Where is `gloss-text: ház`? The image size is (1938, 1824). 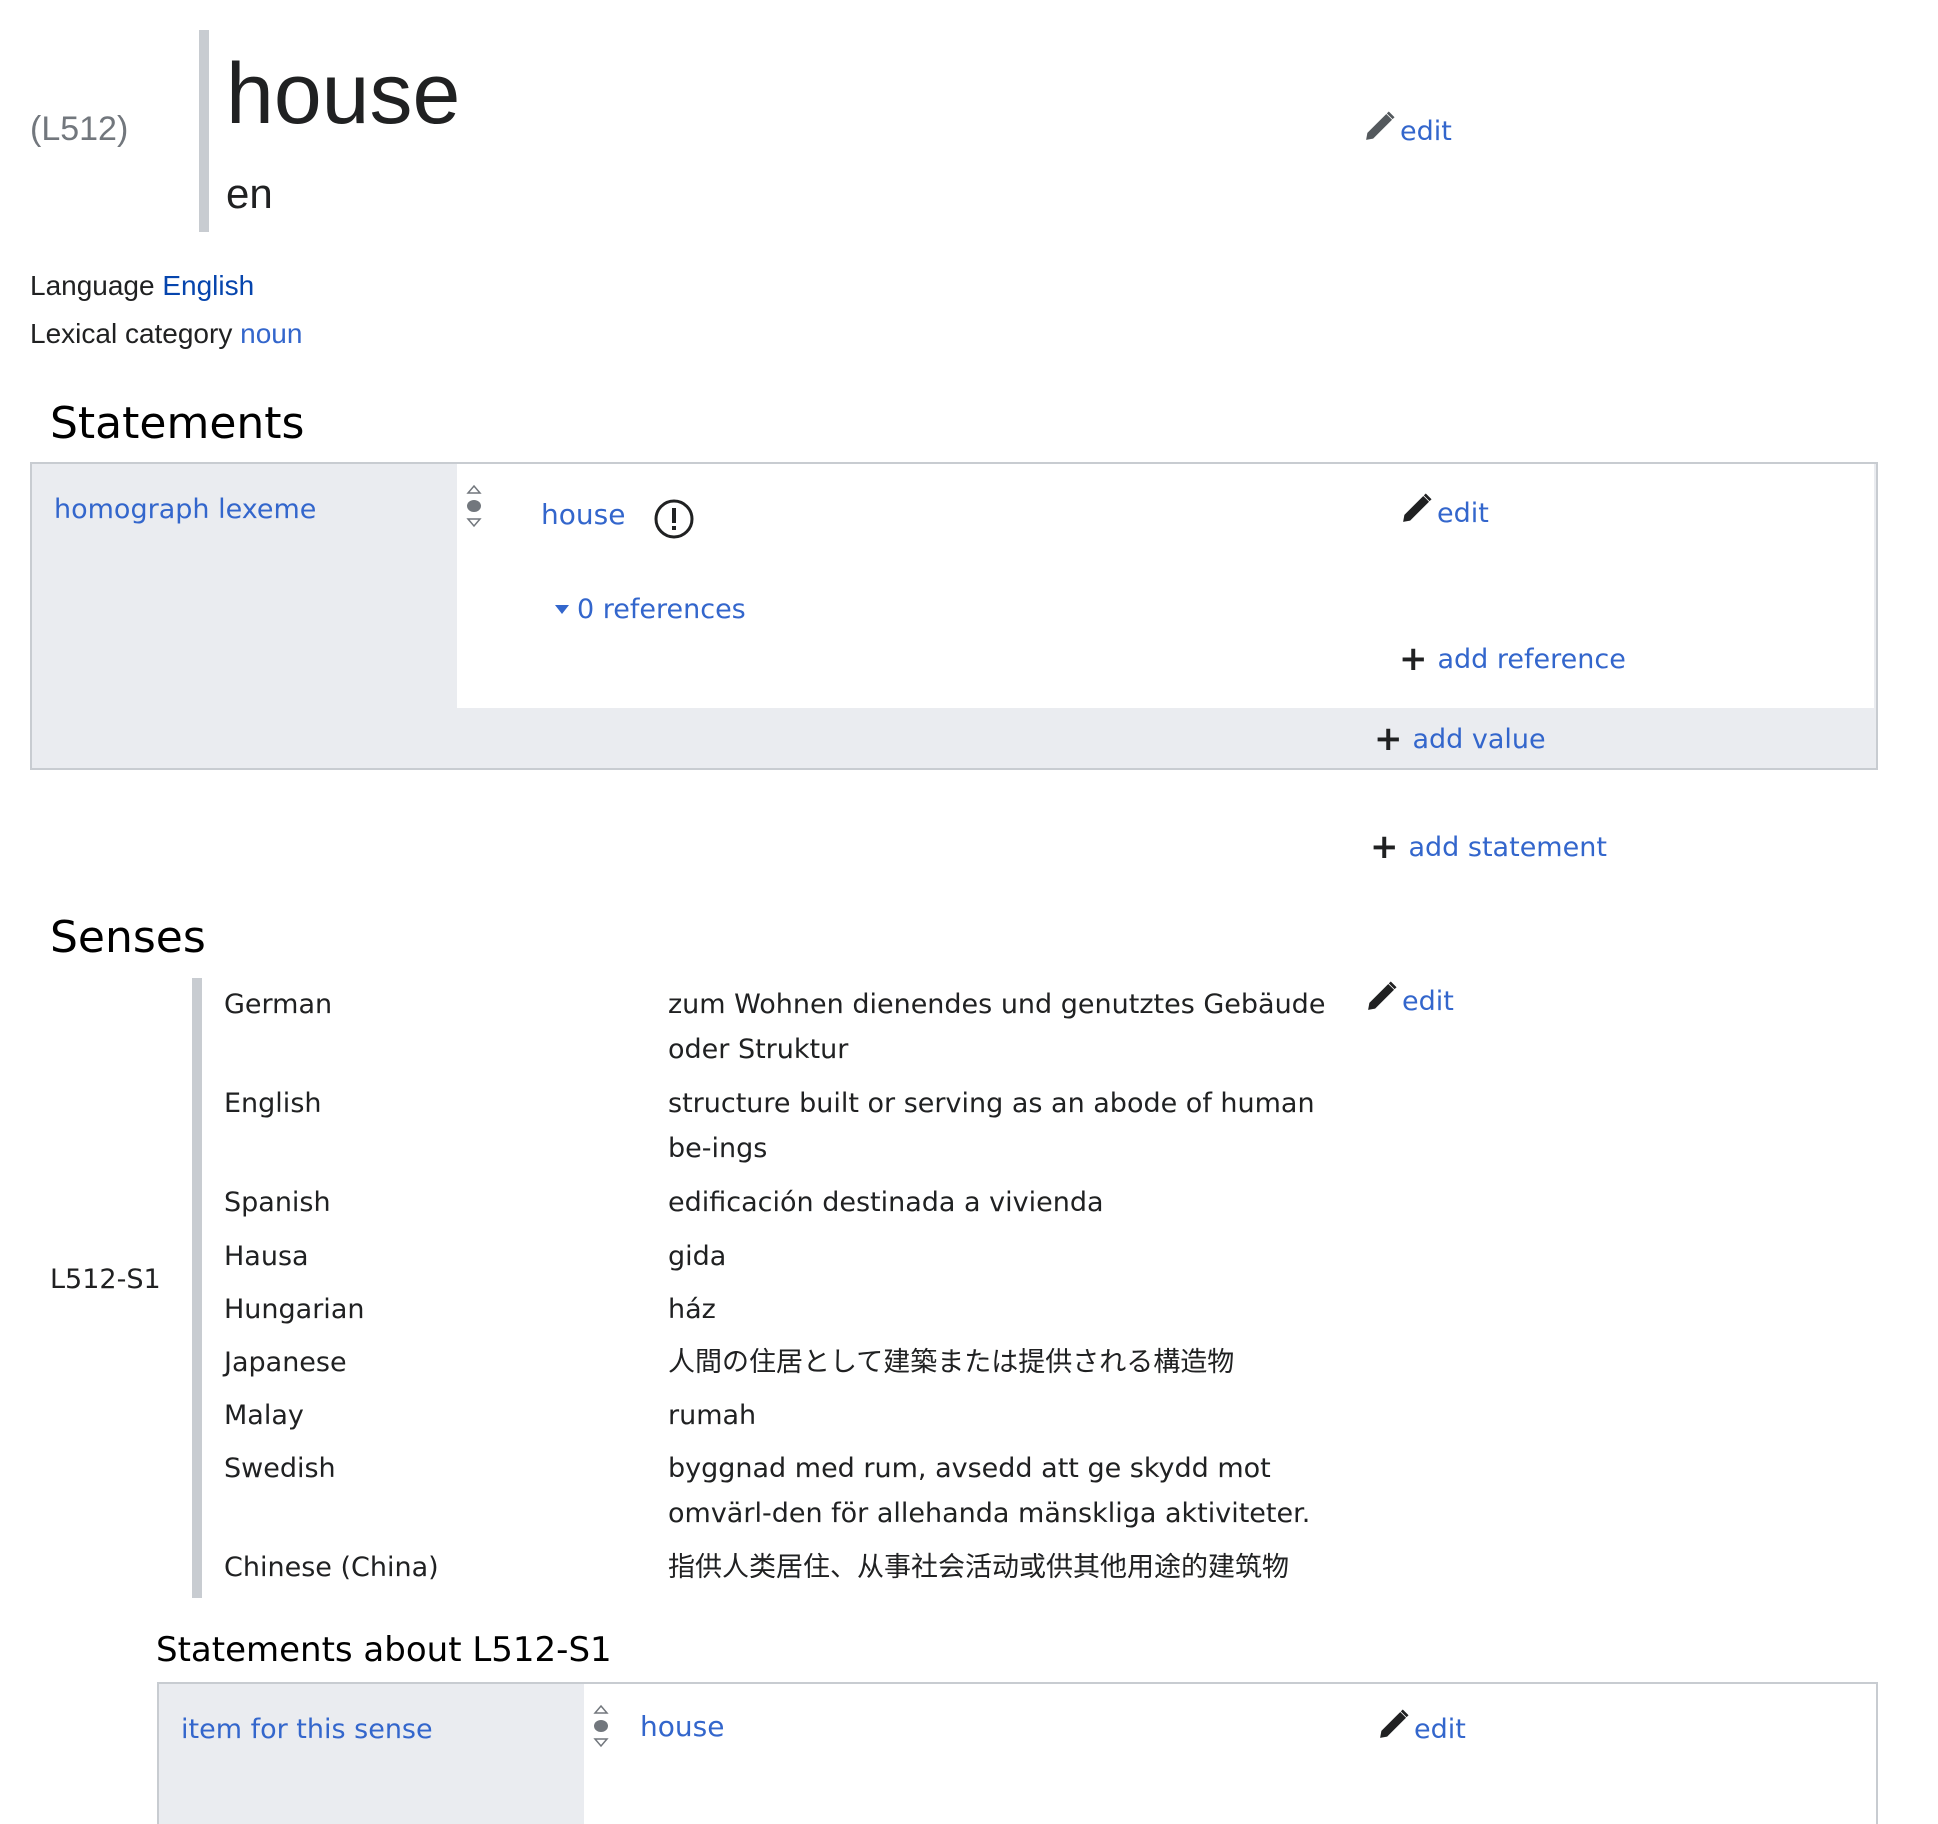 gloss-text: ház is located at coordinates (692, 1309).